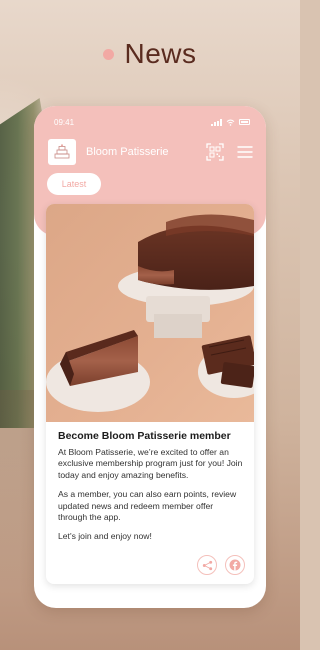 This screenshot has width=320, height=650. I want to click on heading: News, so click(150, 54).